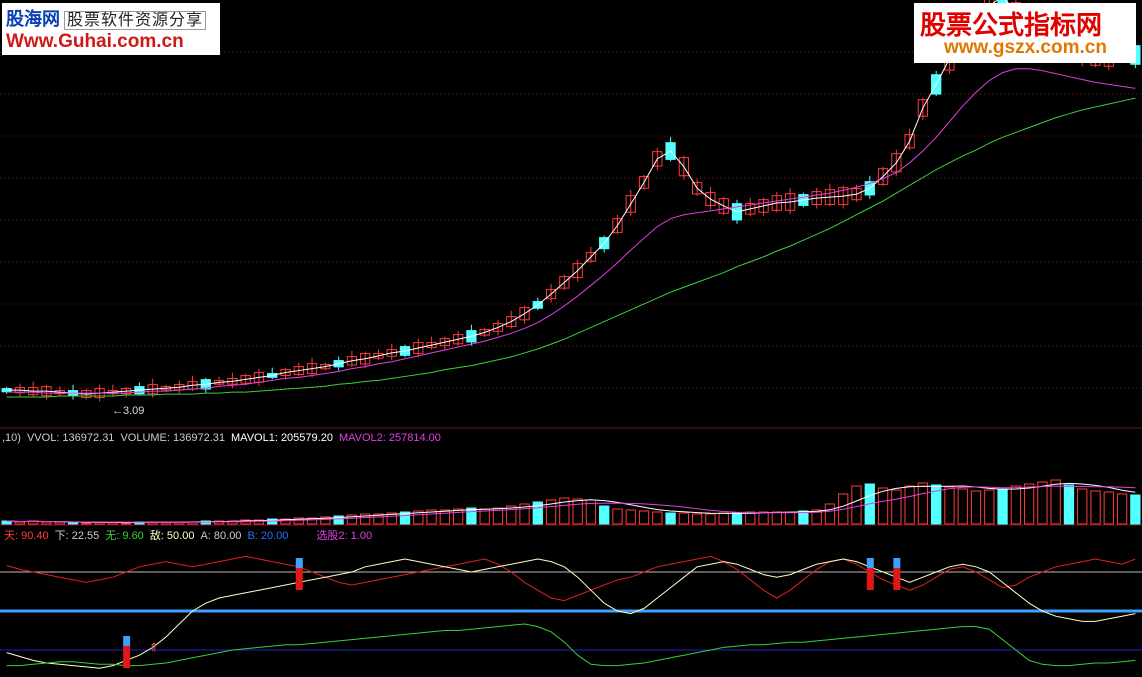 The width and height of the screenshot is (1142, 677). I want to click on wu-value: 无: 9.60, so click(124, 536).